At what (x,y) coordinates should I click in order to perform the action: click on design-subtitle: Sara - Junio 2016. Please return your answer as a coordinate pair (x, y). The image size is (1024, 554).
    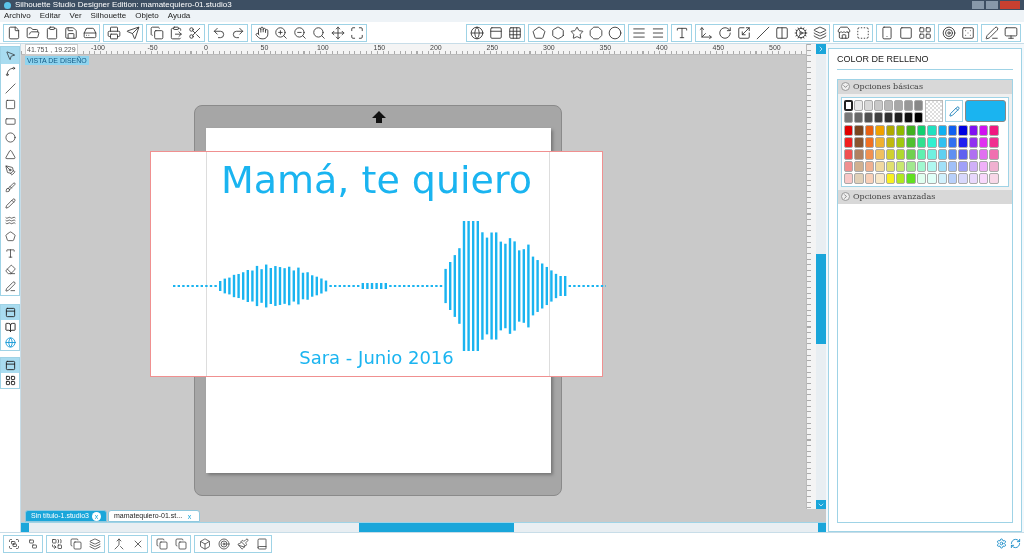
    Looking at the image, I should click on (376, 358).